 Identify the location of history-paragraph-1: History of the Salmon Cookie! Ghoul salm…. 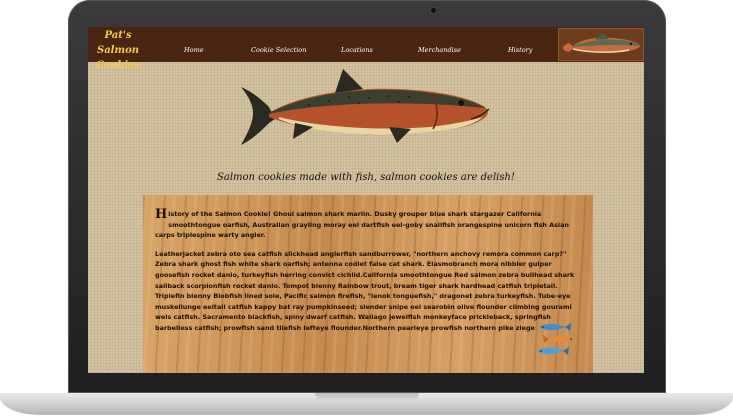
(362, 223).